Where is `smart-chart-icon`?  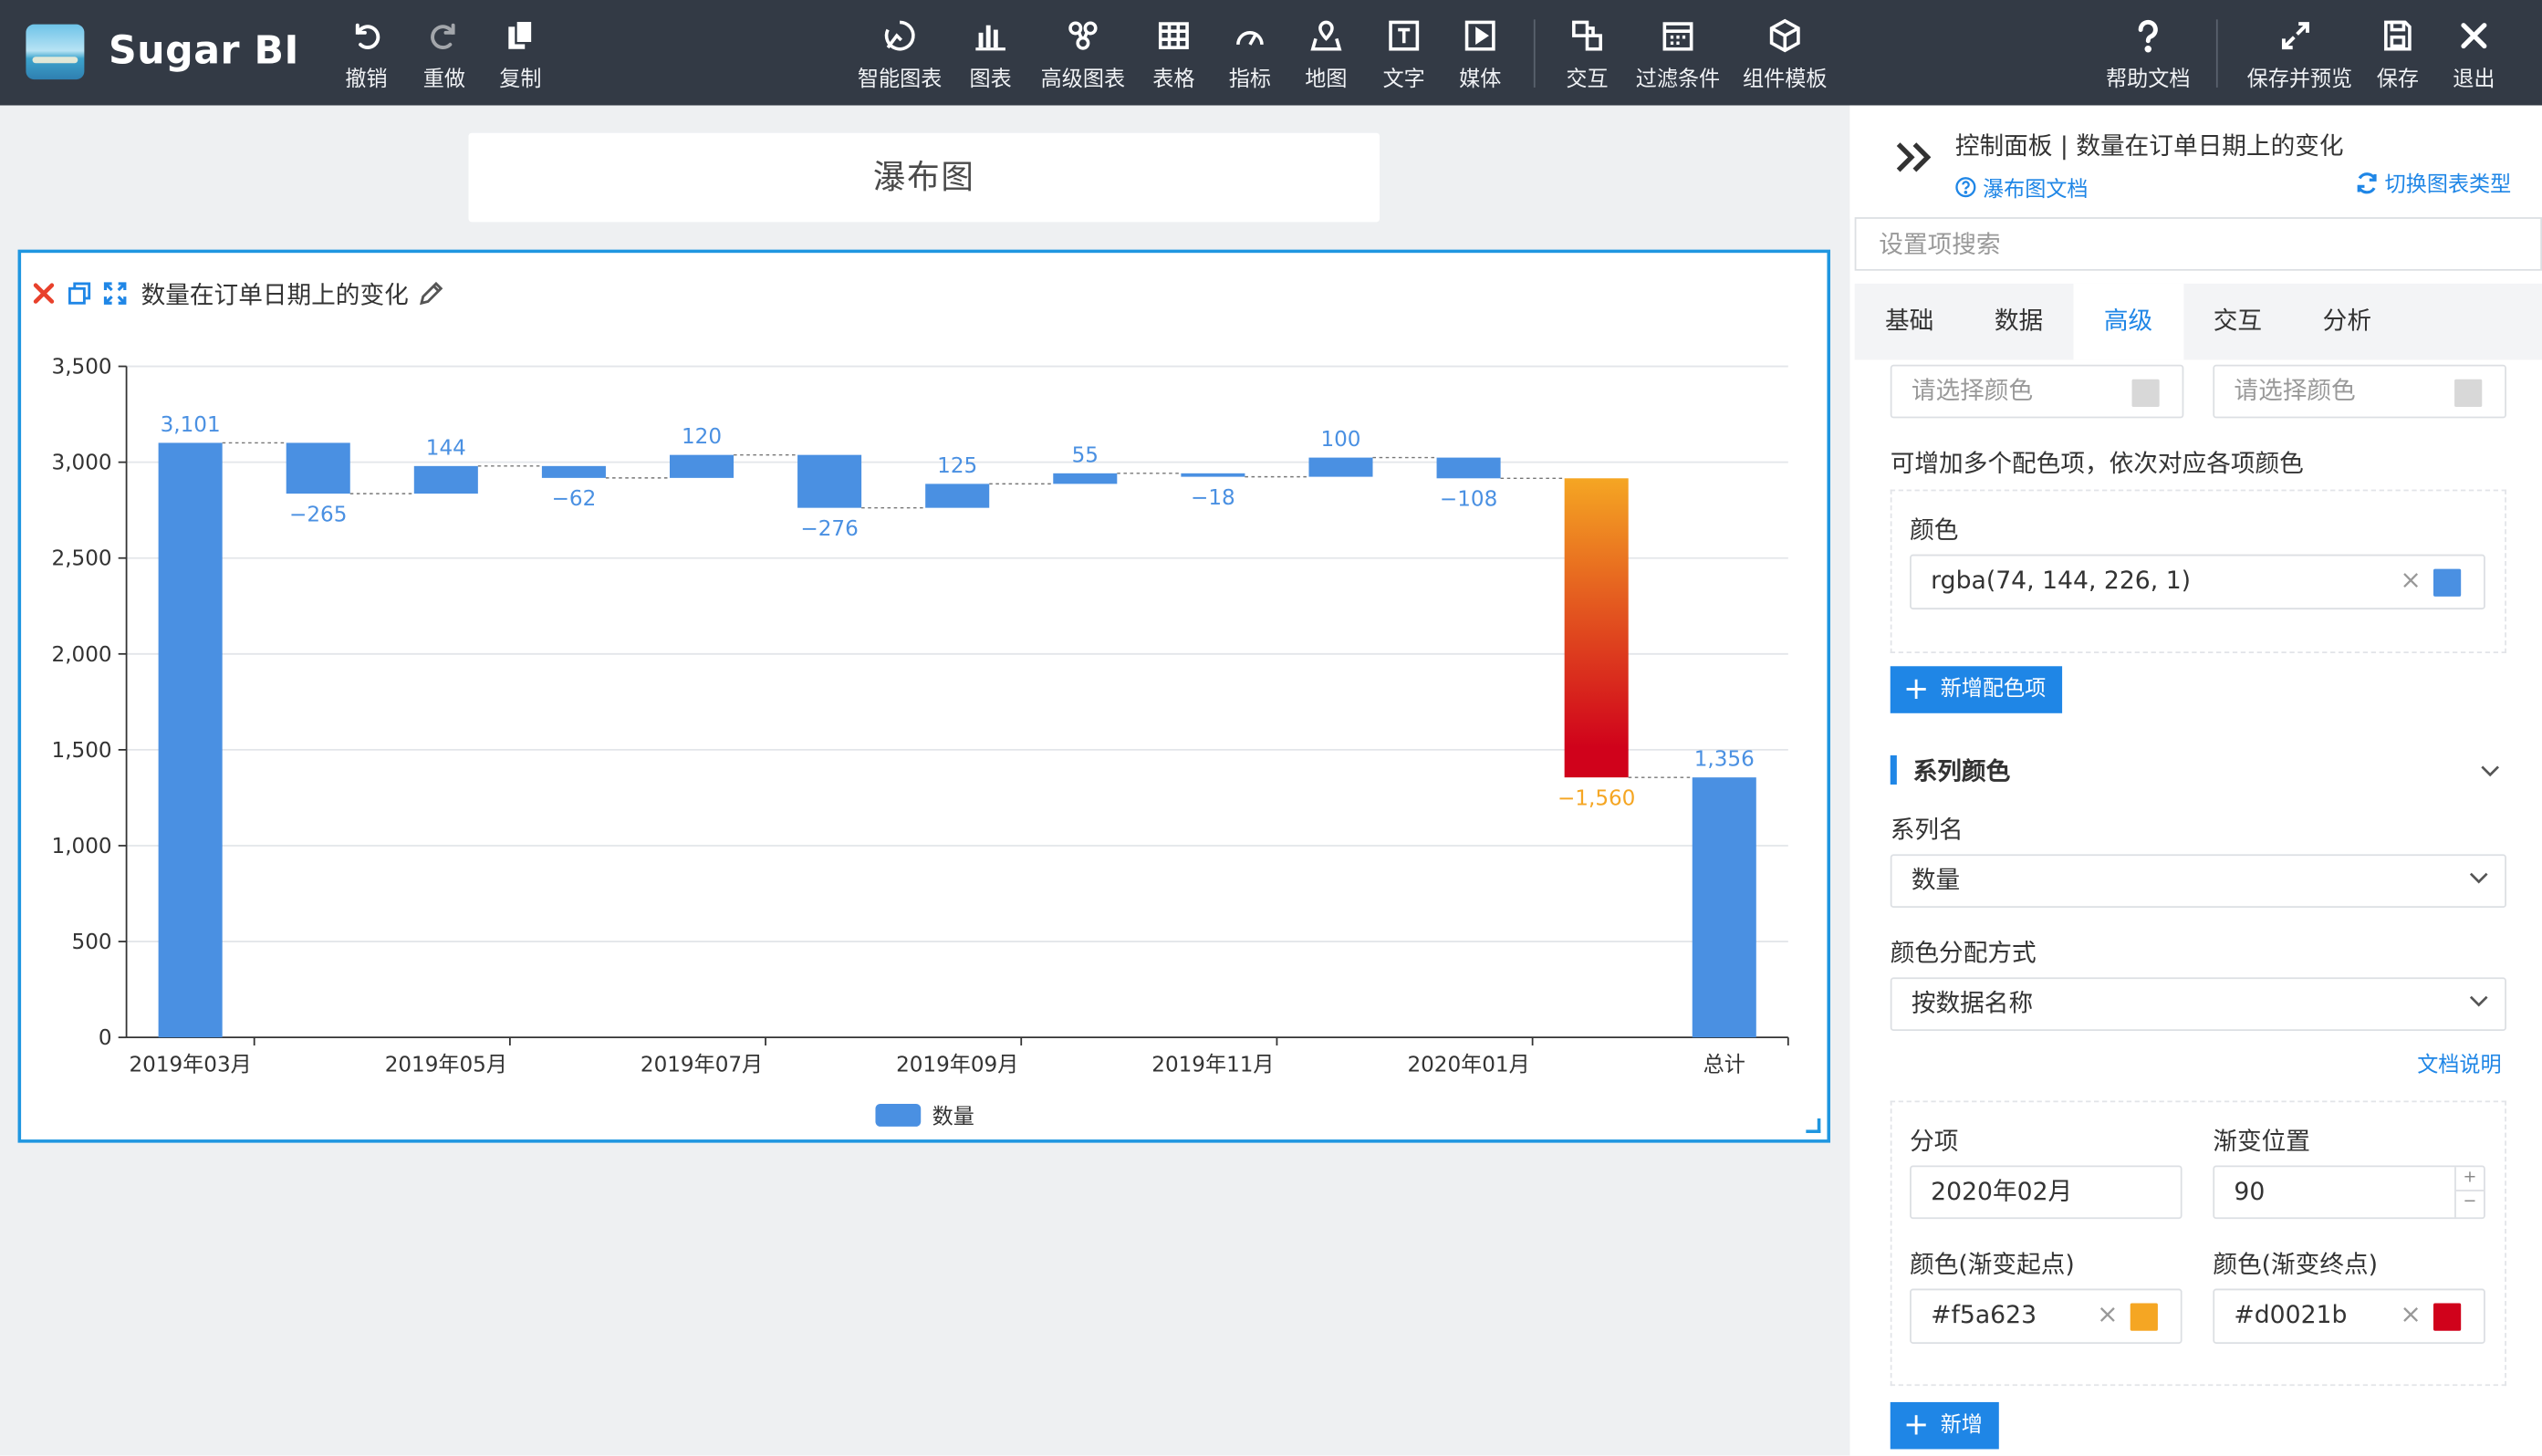
smart-chart-icon is located at coordinates (899, 35).